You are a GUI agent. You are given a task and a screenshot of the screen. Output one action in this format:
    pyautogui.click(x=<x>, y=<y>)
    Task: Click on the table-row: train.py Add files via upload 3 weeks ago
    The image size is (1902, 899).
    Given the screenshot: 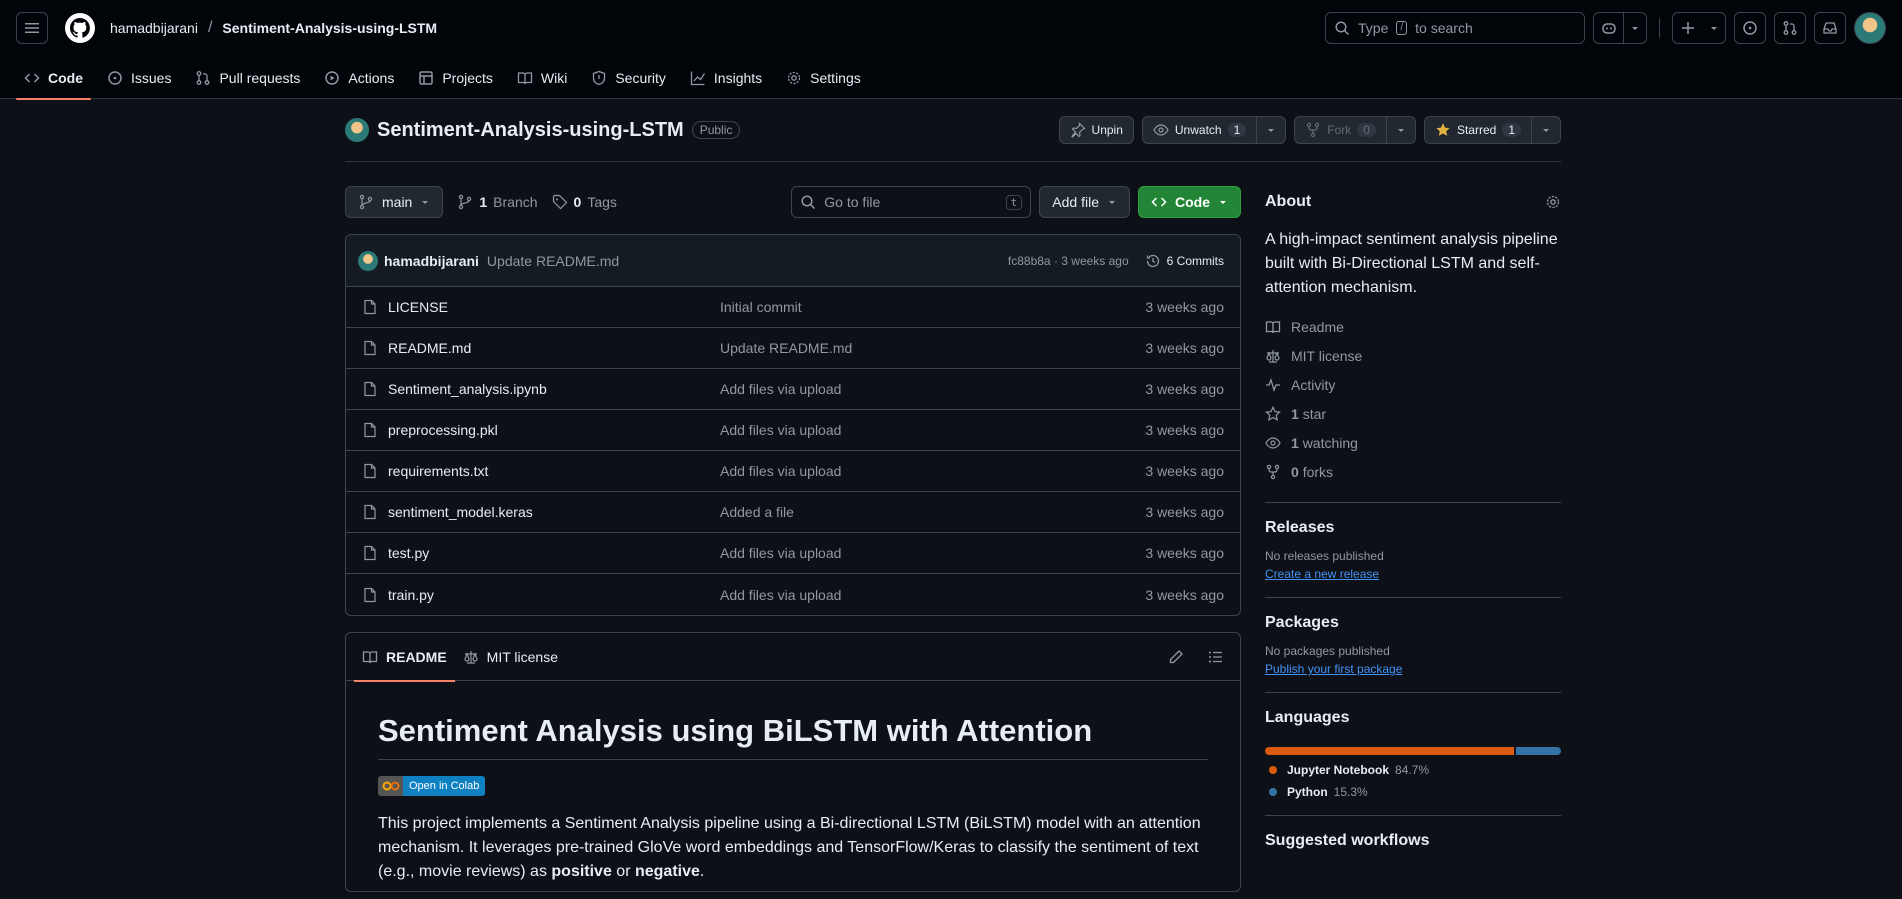 What is the action you would take?
    pyautogui.click(x=793, y=594)
    